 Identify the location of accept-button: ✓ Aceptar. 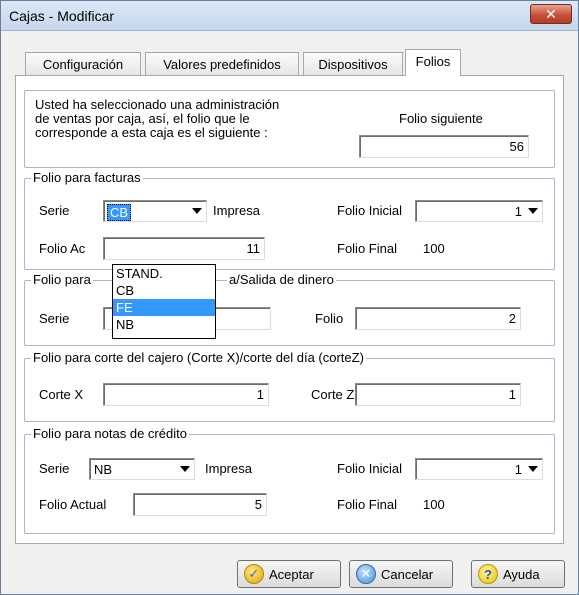
(289, 574).